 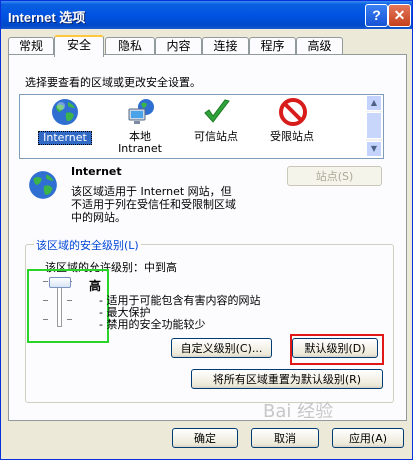 I want to click on baidu-watermark: Bai 经验, so click(x=298, y=411).